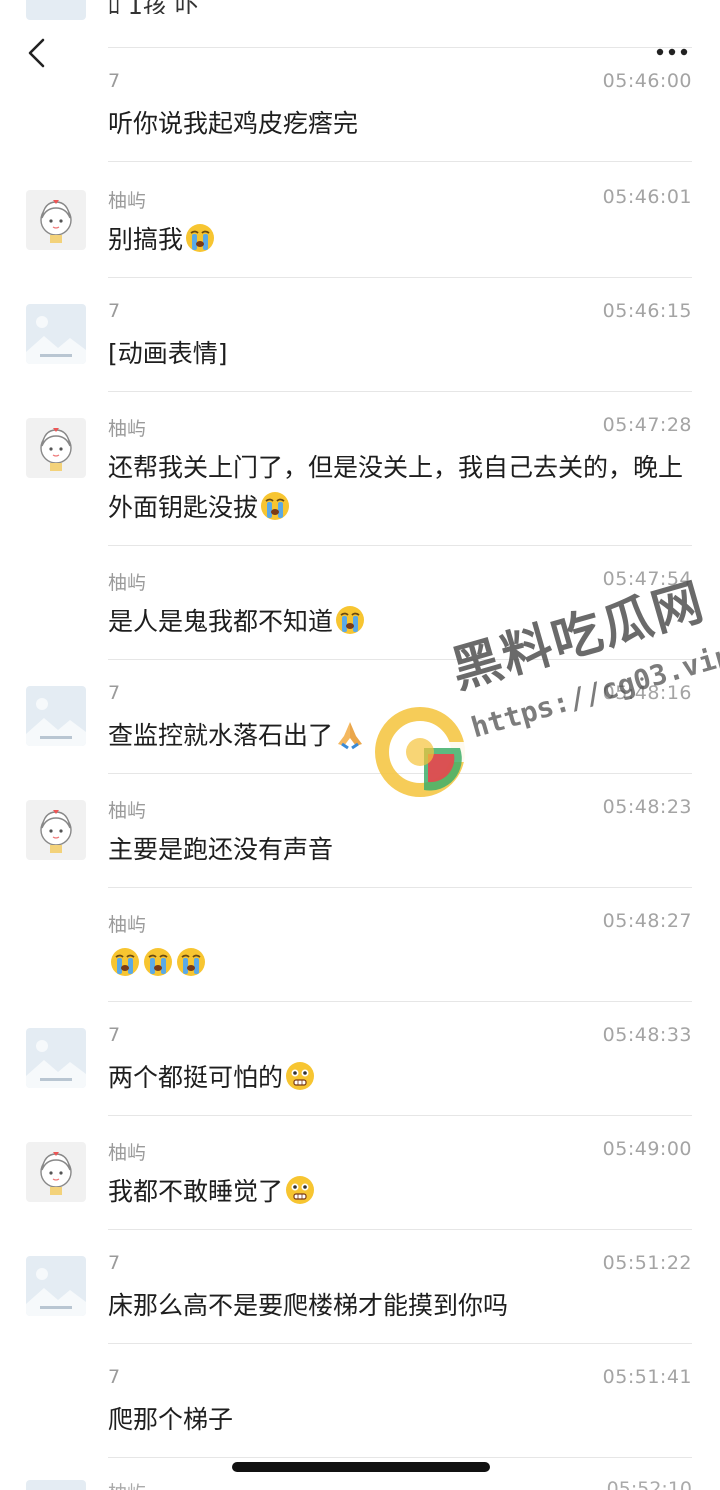 This screenshot has height=1490, width=720. I want to click on message-text: 两个都挺可怕的, so click(398, 1078).